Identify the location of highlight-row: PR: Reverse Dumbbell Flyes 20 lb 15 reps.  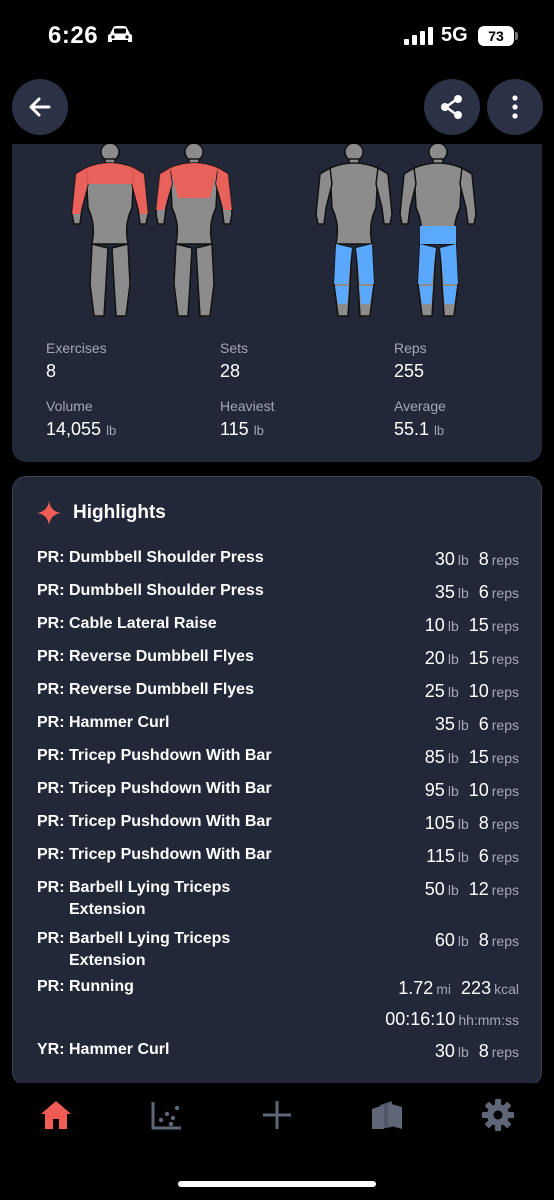
(278, 658).